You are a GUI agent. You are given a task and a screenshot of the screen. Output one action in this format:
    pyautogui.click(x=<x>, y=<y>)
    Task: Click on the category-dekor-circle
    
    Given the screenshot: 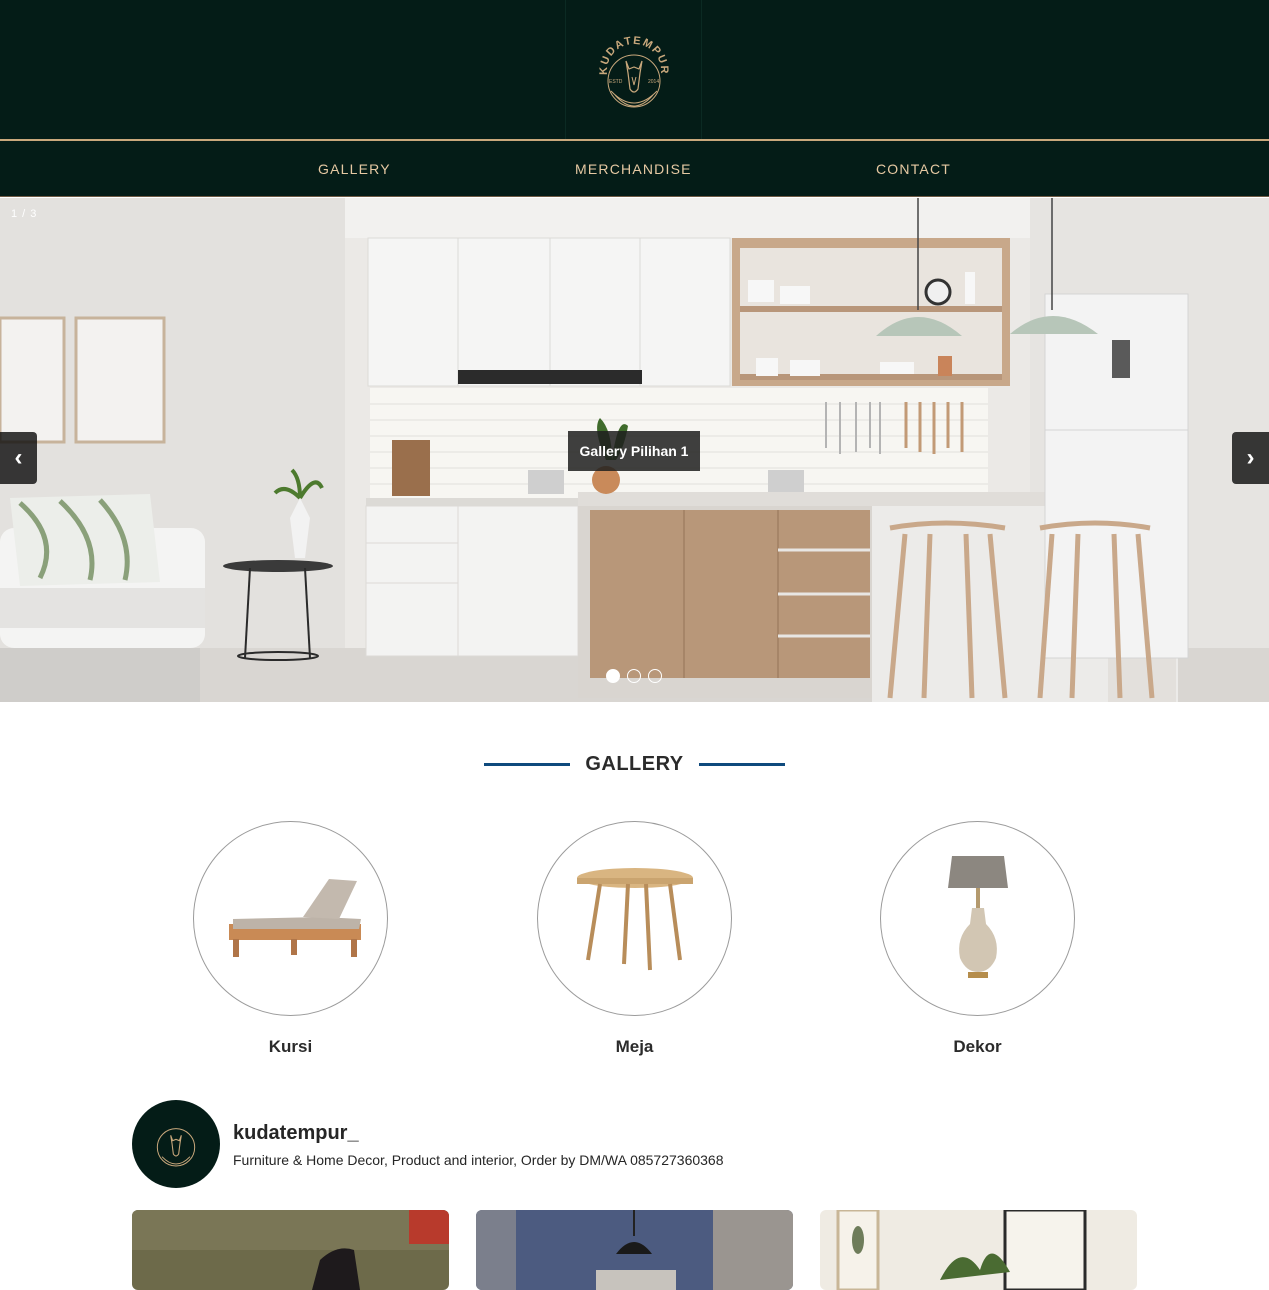 What is the action you would take?
    pyautogui.click(x=977, y=918)
    